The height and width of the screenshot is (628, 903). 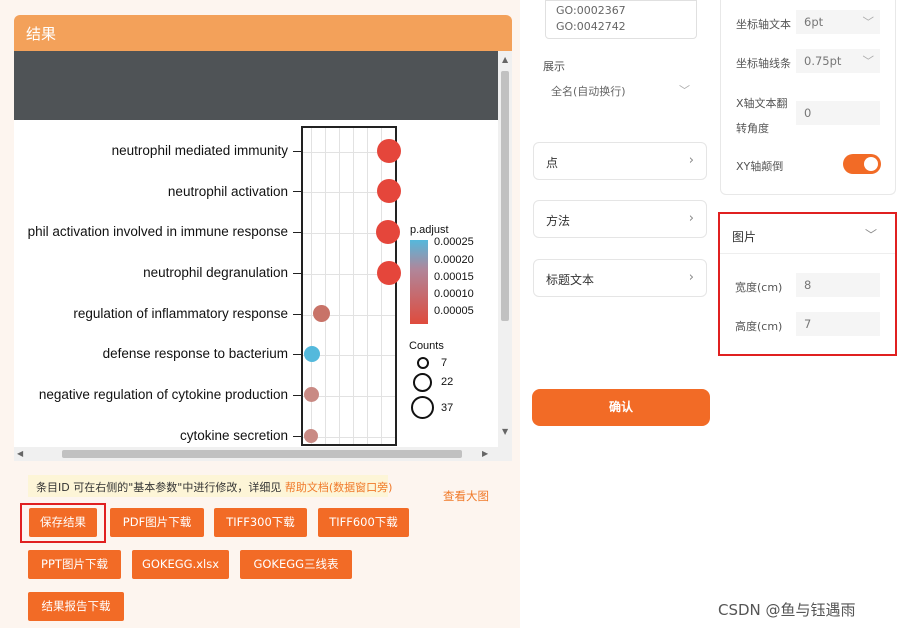 What do you see at coordinates (763, 24) in the screenshot?
I see `axis-text-label: 坐标轴文本` at bounding box center [763, 24].